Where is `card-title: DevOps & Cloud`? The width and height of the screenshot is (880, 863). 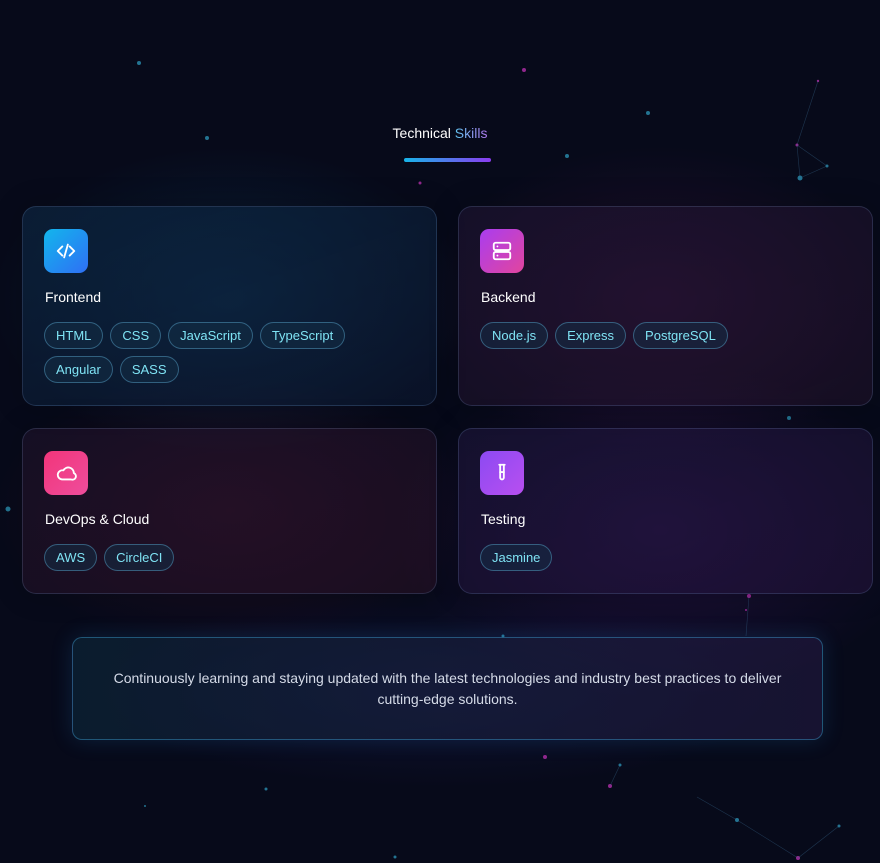 card-title: DevOps & Cloud is located at coordinates (97, 519).